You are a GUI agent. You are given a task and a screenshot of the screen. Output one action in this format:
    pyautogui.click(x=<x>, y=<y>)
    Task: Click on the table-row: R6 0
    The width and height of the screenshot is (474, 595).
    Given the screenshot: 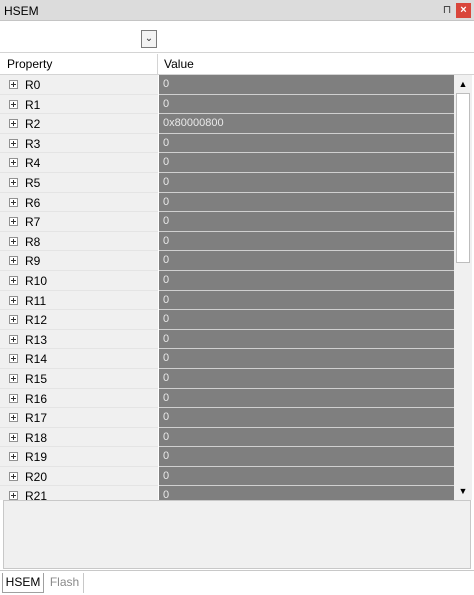 What is the action you would take?
    pyautogui.click(x=227, y=202)
    